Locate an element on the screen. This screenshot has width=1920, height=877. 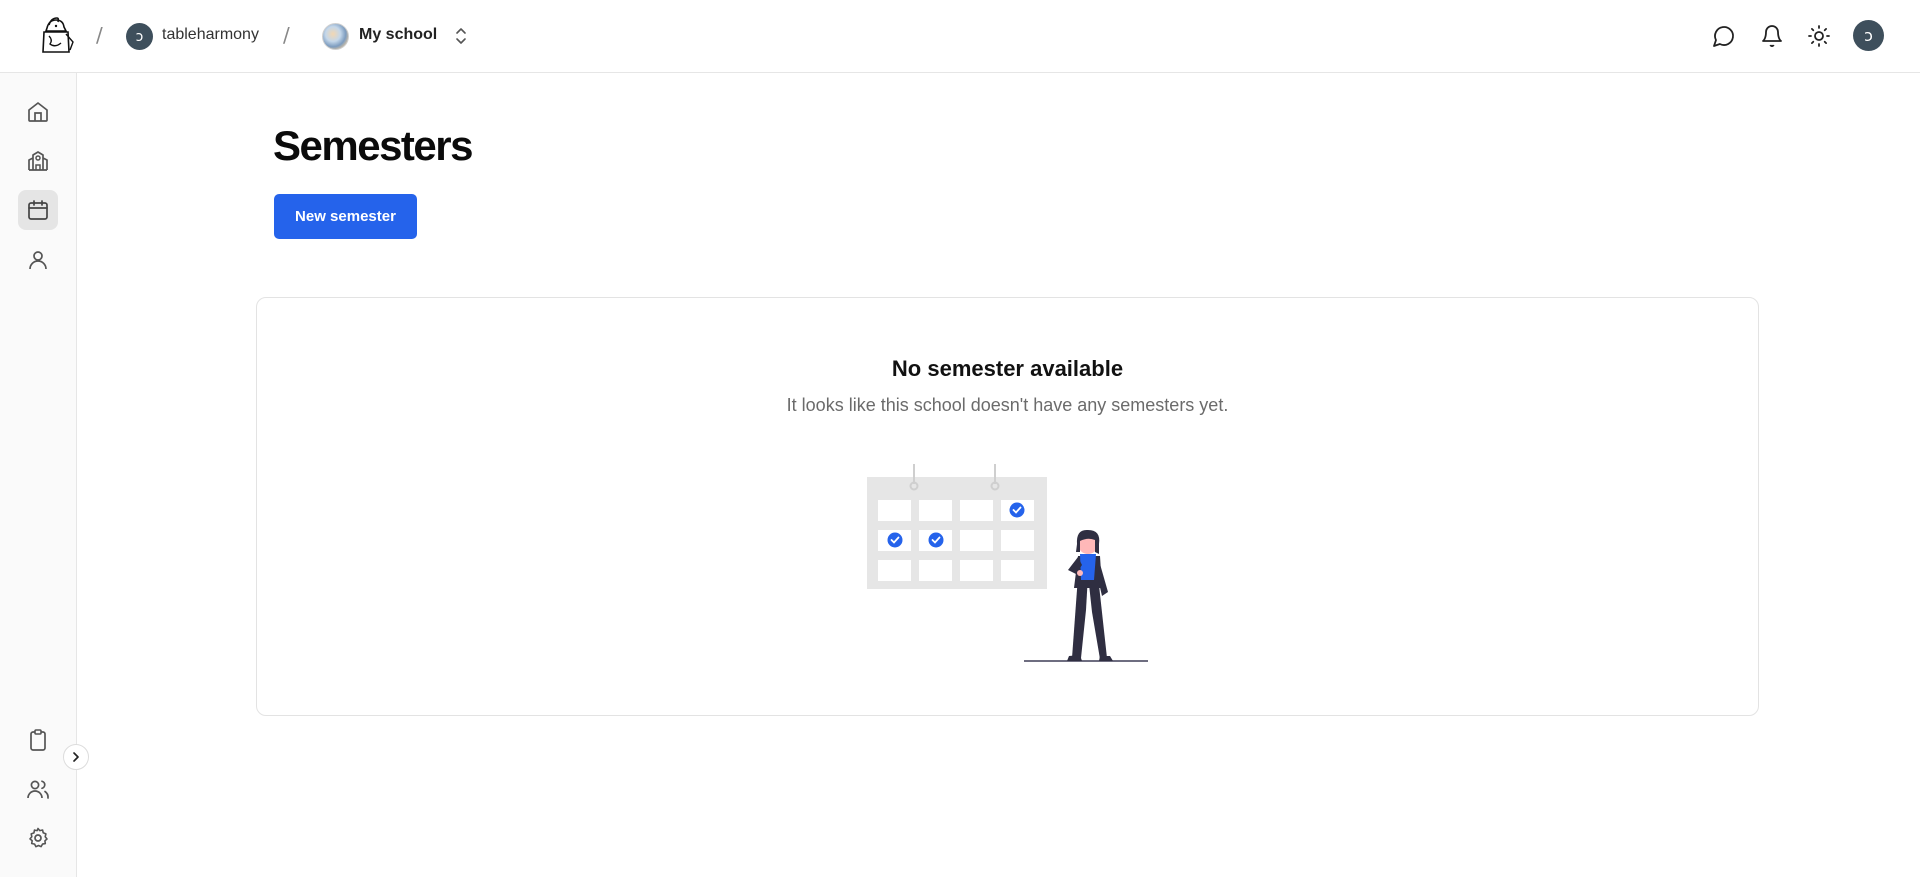
user-icon is located at coordinates (38, 260).